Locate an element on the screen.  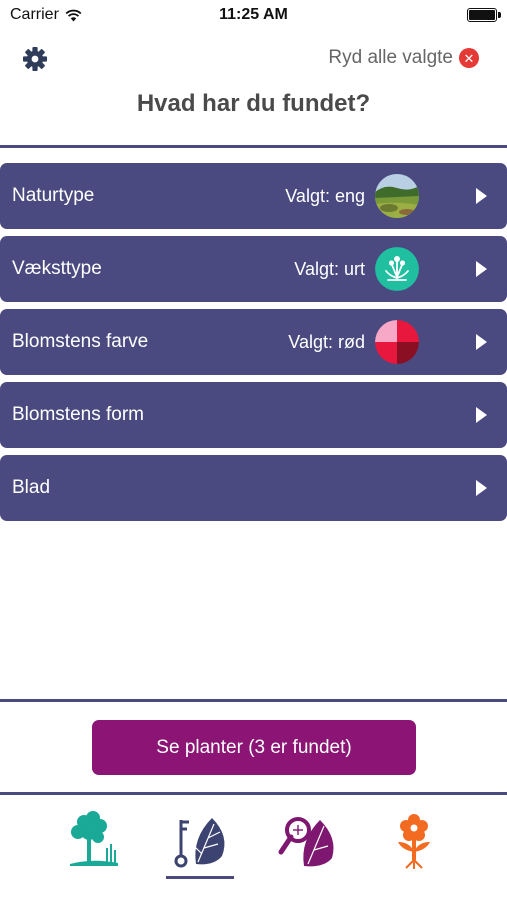
filter-row-blomstens-form: Blomstens form is located at coordinates (253, 415).